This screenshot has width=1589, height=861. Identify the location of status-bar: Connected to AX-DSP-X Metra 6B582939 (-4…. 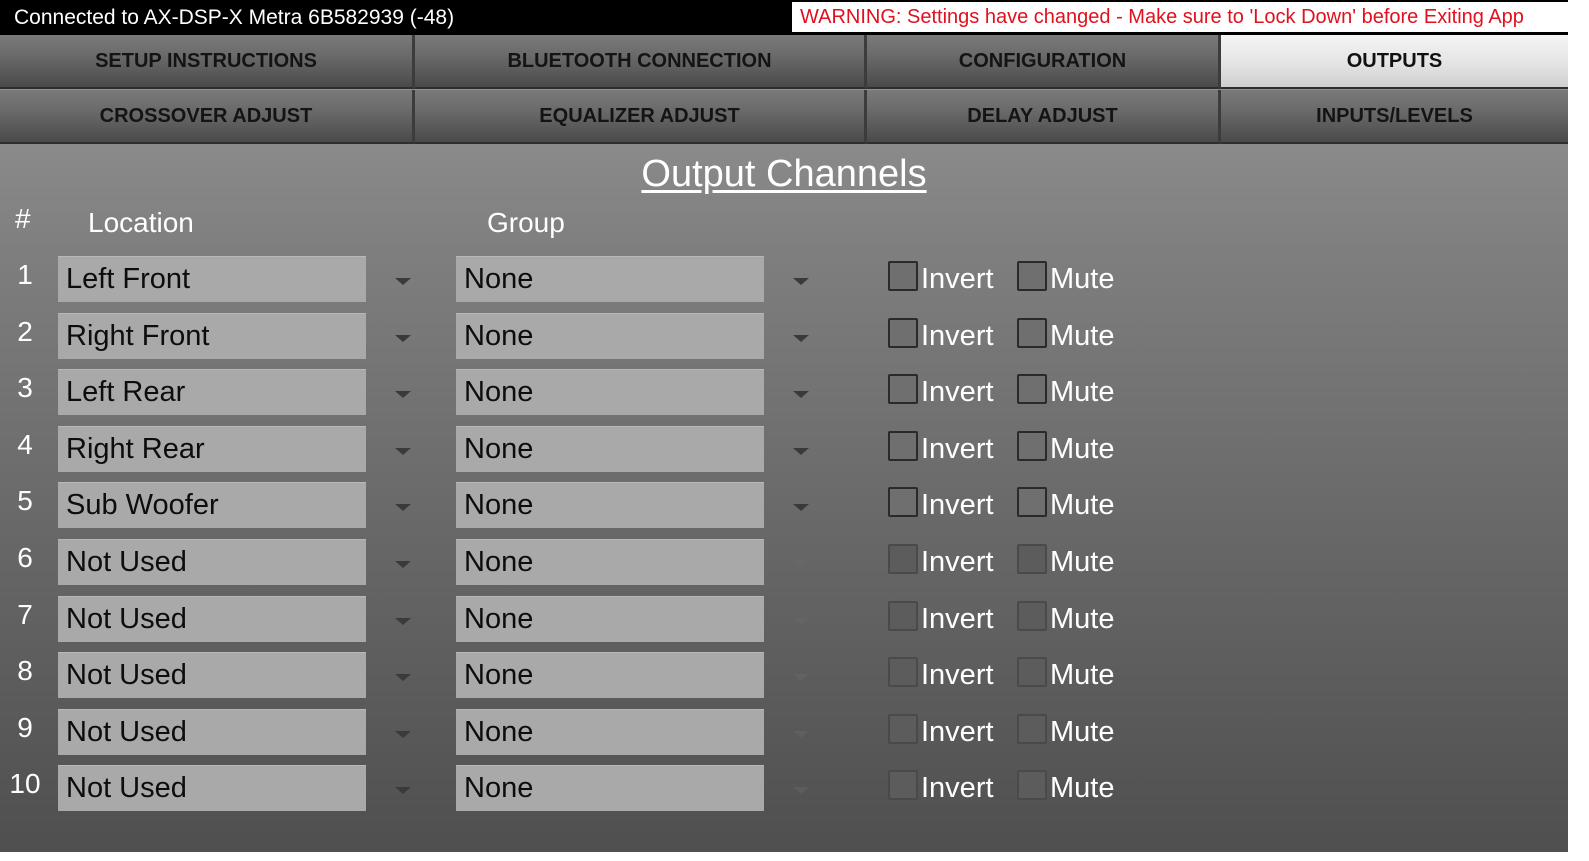
(784, 18).